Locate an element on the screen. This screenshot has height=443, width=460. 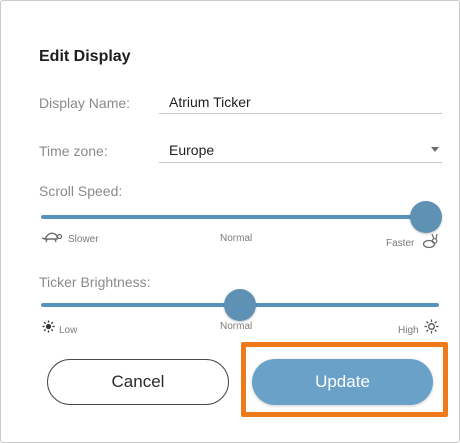
dialog-title: Edit Display is located at coordinates (85, 56).